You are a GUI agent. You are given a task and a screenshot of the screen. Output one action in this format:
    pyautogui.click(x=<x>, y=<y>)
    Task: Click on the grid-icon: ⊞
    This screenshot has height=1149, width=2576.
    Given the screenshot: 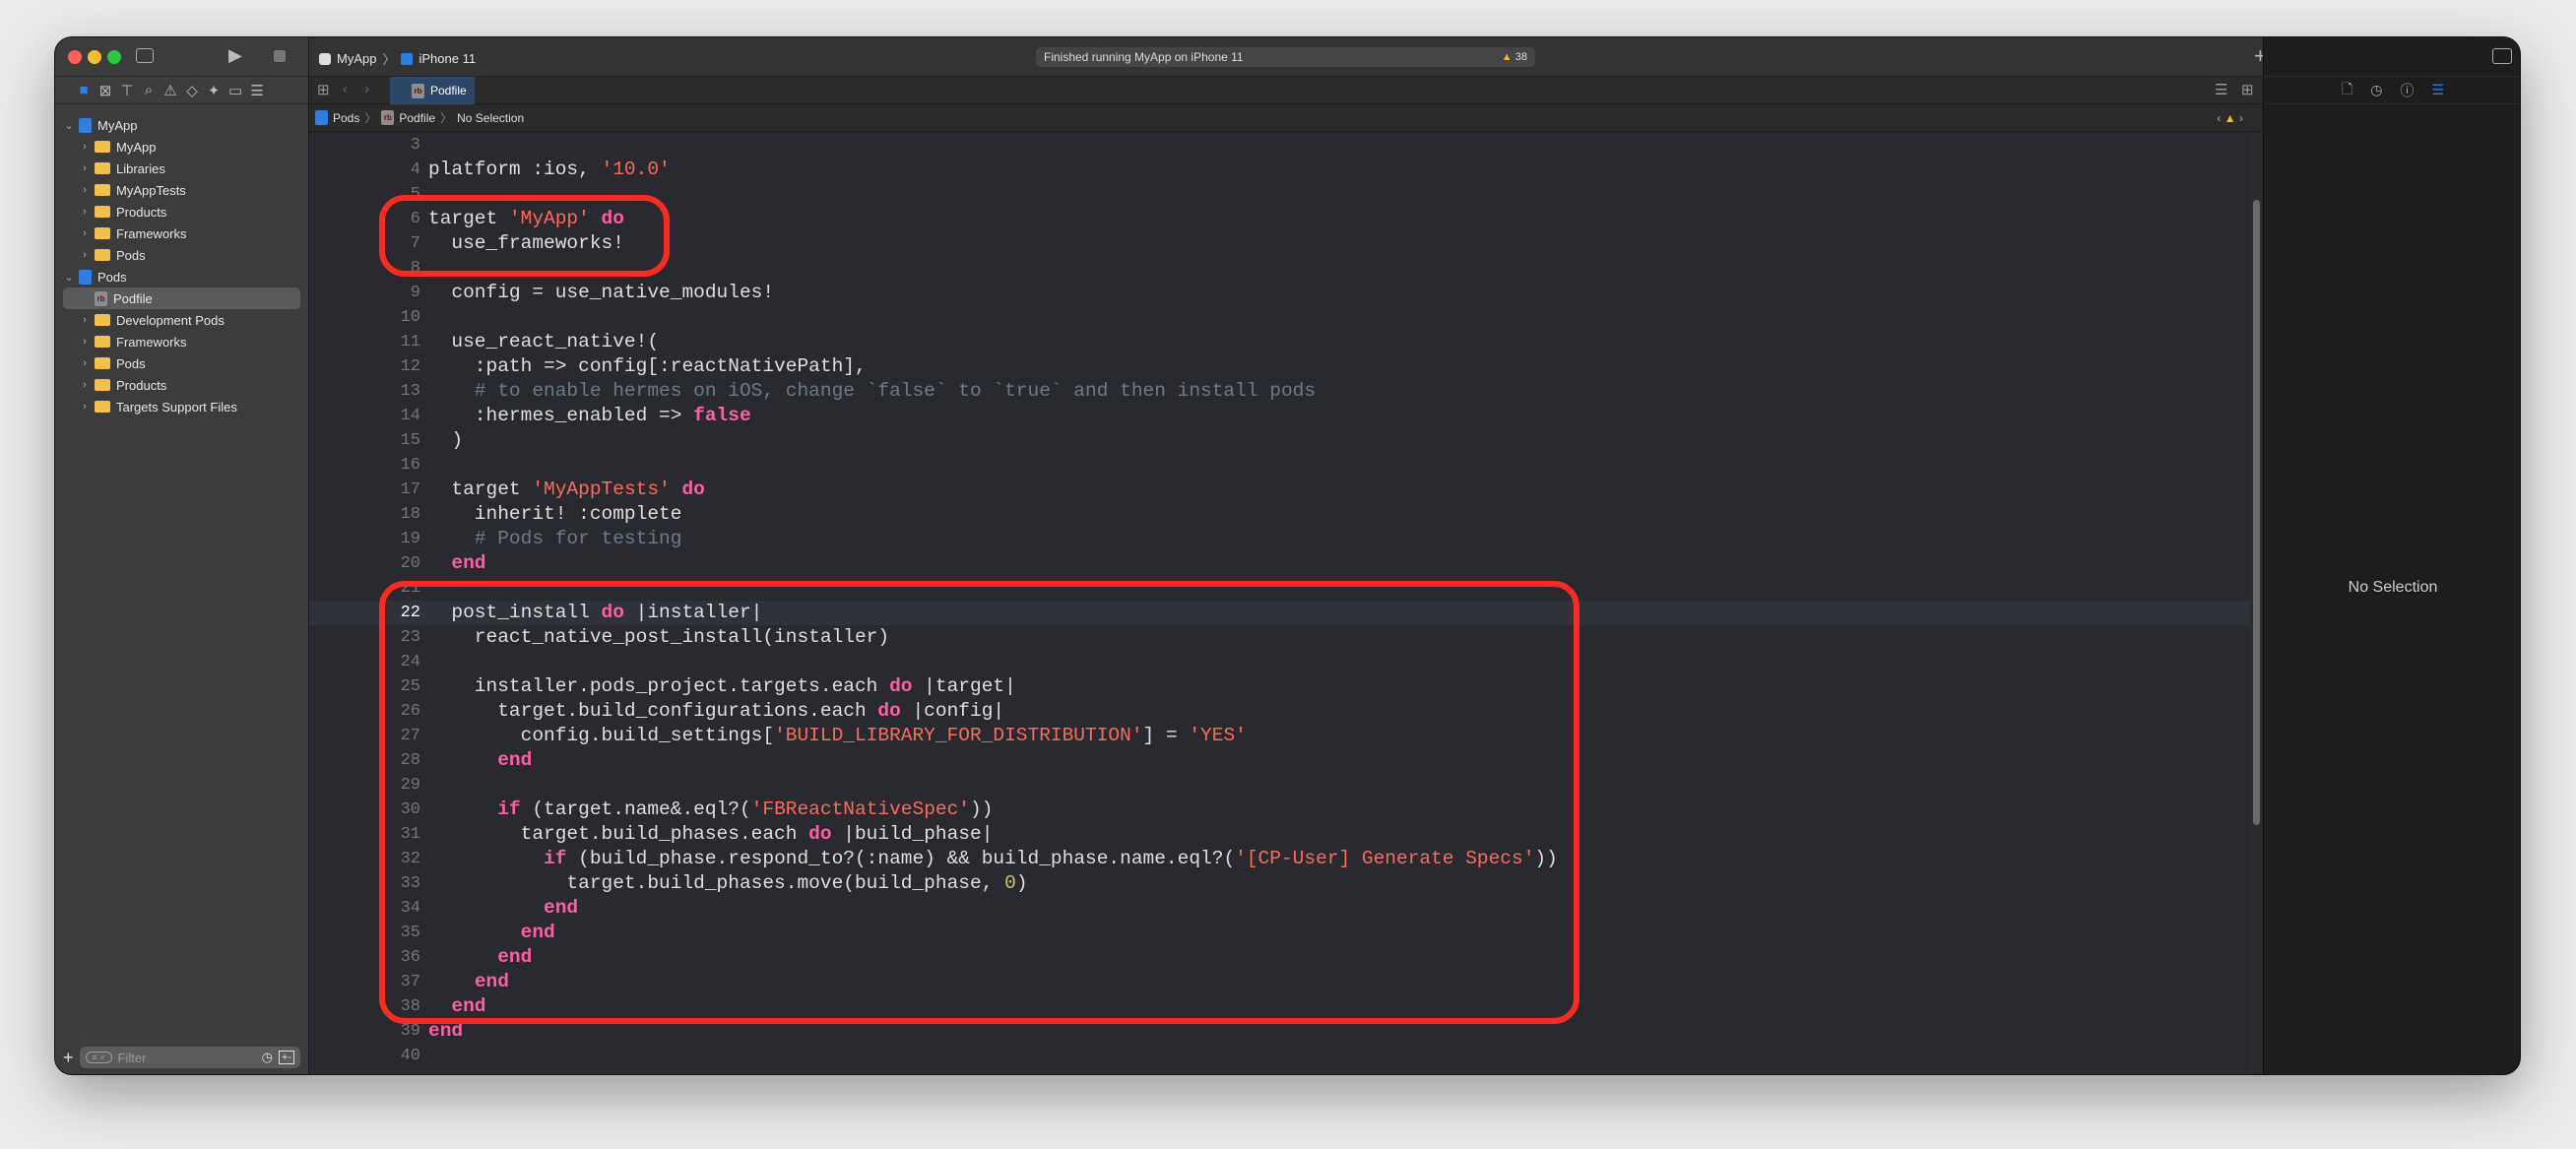 What is the action you would take?
    pyautogui.click(x=323, y=89)
    